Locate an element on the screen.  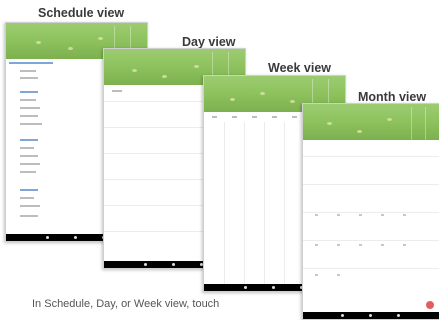
month-nav-bar is located at coordinates (371, 315).